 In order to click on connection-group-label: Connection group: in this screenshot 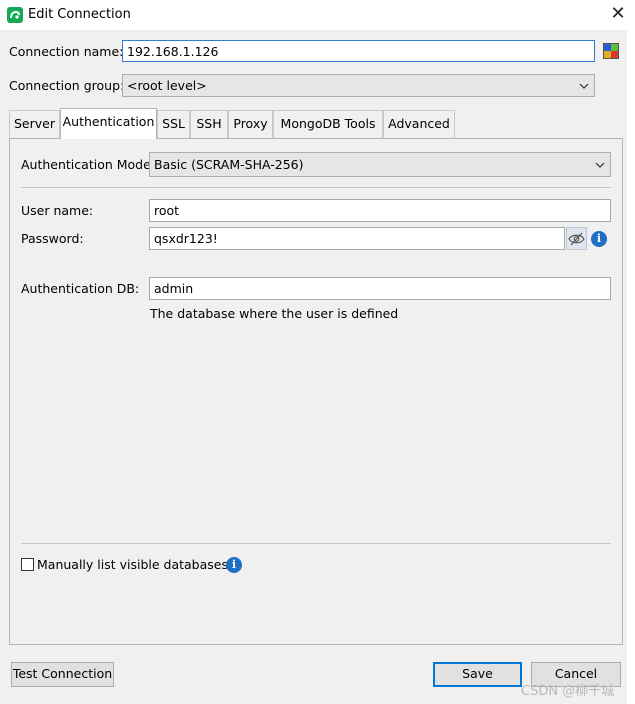, I will do `click(67, 85)`.